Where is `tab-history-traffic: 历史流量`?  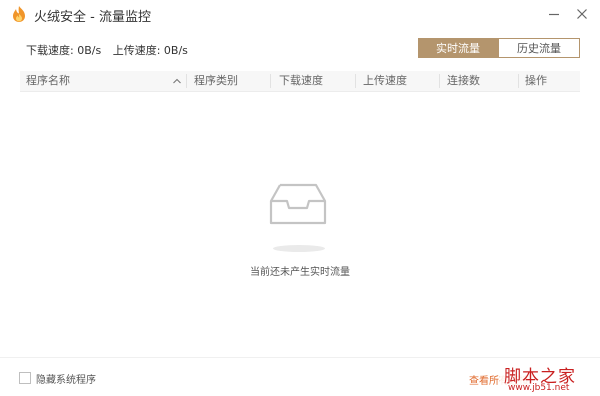 tab-history-traffic: 历史流量 is located at coordinates (539, 48).